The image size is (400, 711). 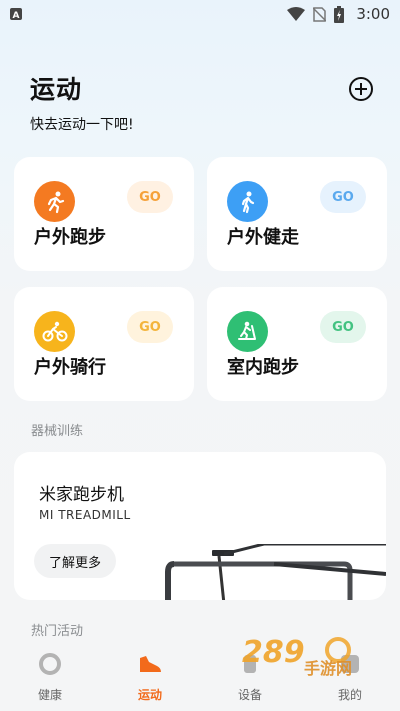 What do you see at coordinates (297, 344) in the screenshot?
I see `card-indoor-running: GO 室内跑步` at bounding box center [297, 344].